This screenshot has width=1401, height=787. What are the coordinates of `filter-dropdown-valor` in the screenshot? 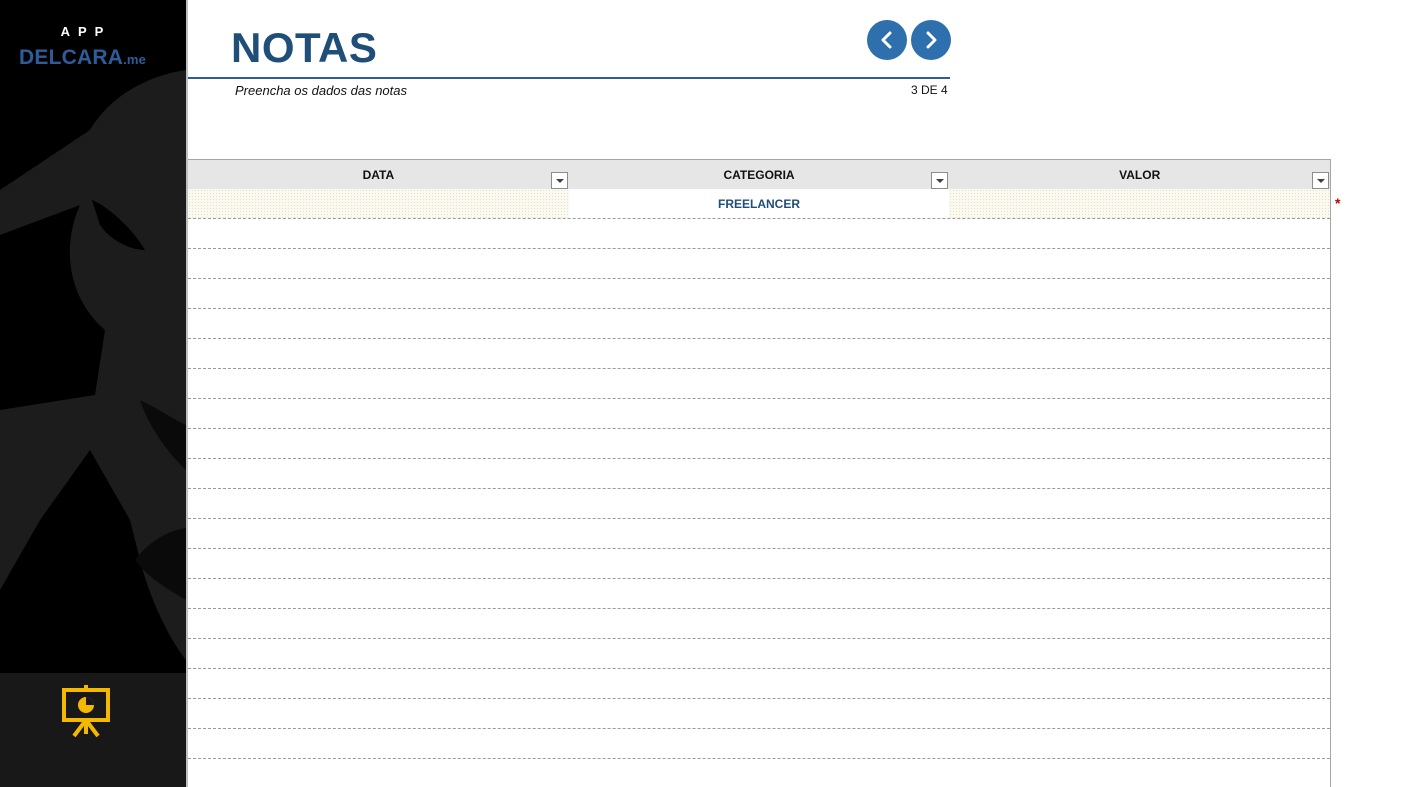 It's located at (1321, 180).